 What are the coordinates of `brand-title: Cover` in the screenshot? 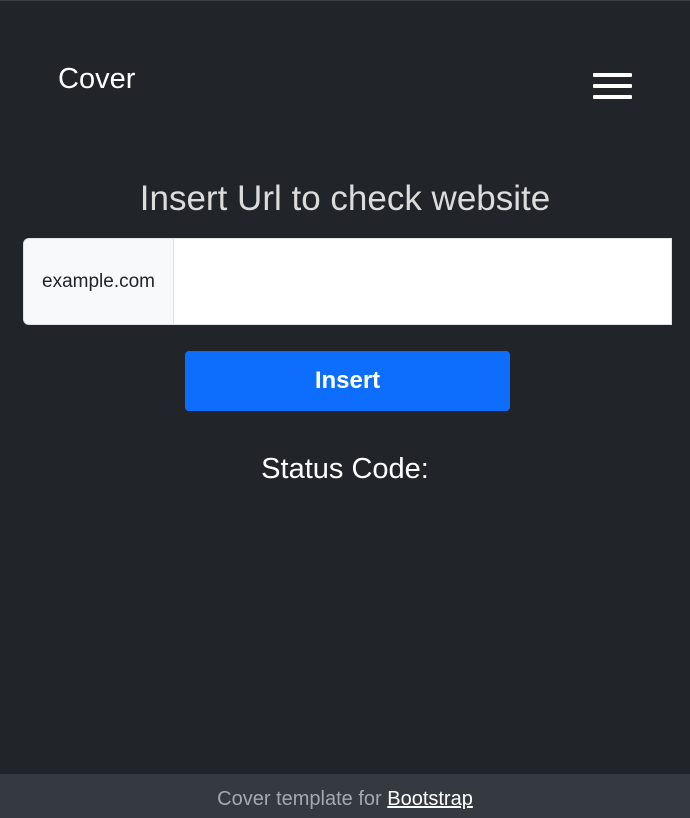 It's located at (97, 79).